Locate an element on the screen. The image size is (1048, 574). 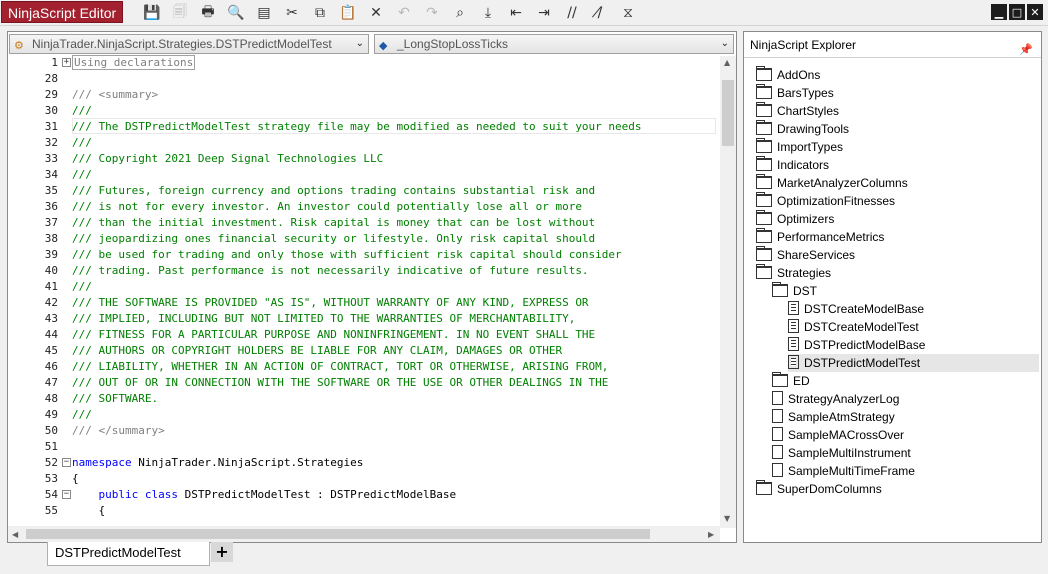
code-line: 55 { is located at coordinates (362, 511).